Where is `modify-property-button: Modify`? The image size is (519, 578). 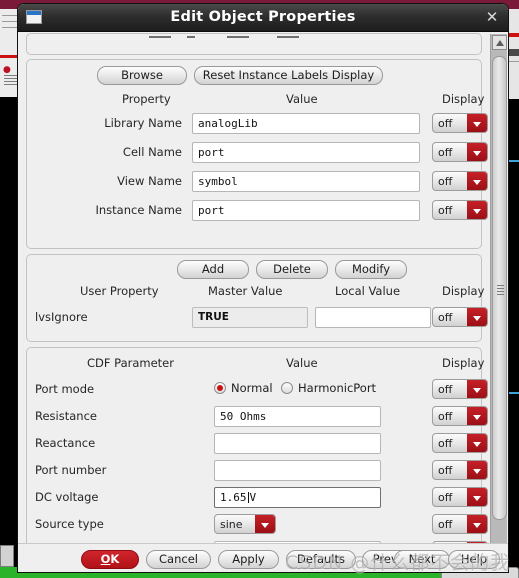
modify-property-button: Modify is located at coordinates (371, 269).